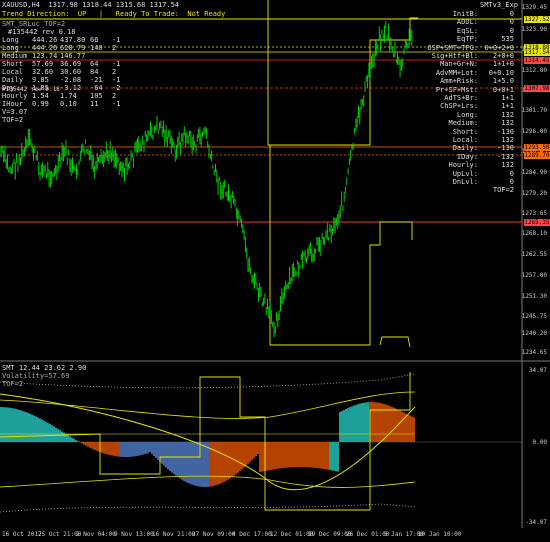  Describe the element at coordinates (208, 508) in the screenshot. I see `lower-band` at that location.